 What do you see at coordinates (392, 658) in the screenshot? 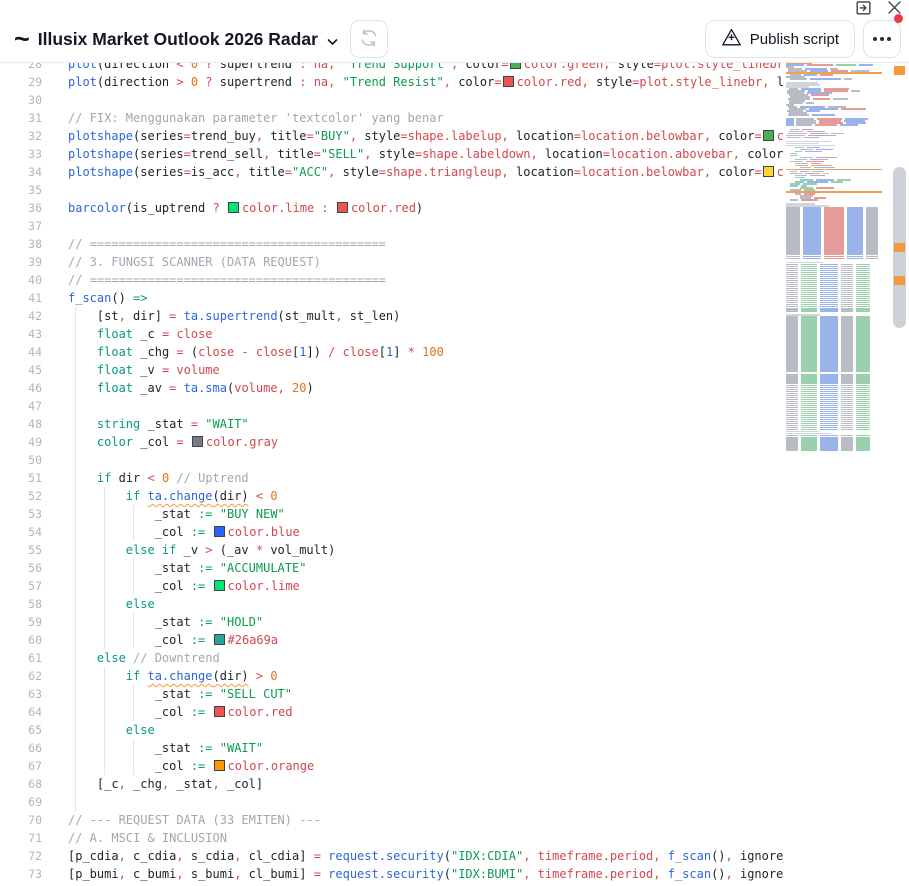
I see `code-line: 61 else // Downtrend` at bounding box center [392, 658].